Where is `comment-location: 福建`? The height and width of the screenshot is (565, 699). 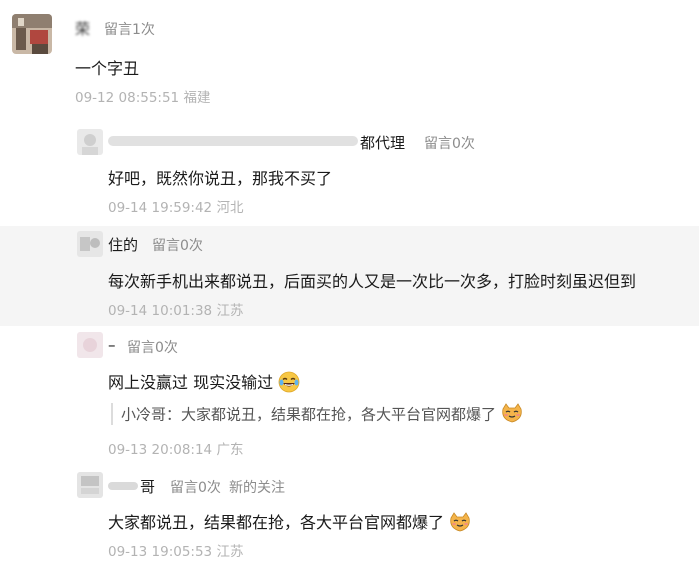
comment-location: 福建 is located at coordinates (197, 98).